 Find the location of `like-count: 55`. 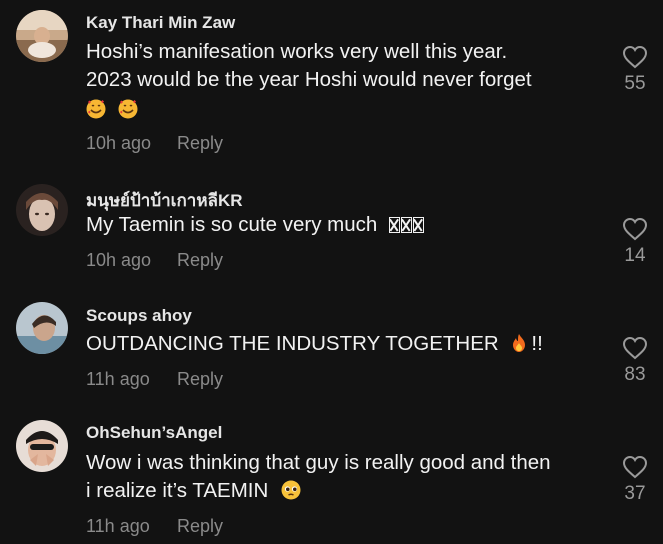

like-count: 55 is located at coordinates (635, 83).